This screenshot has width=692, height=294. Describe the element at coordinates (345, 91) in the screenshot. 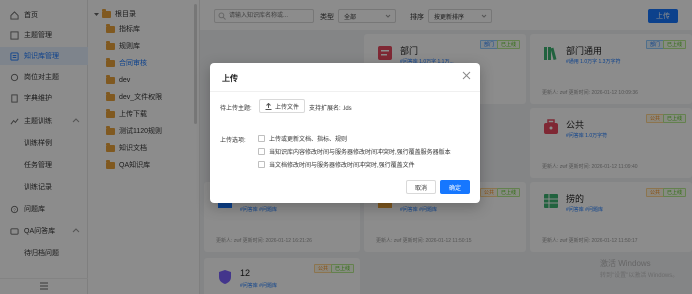

I see `dialog-divider` at that location.